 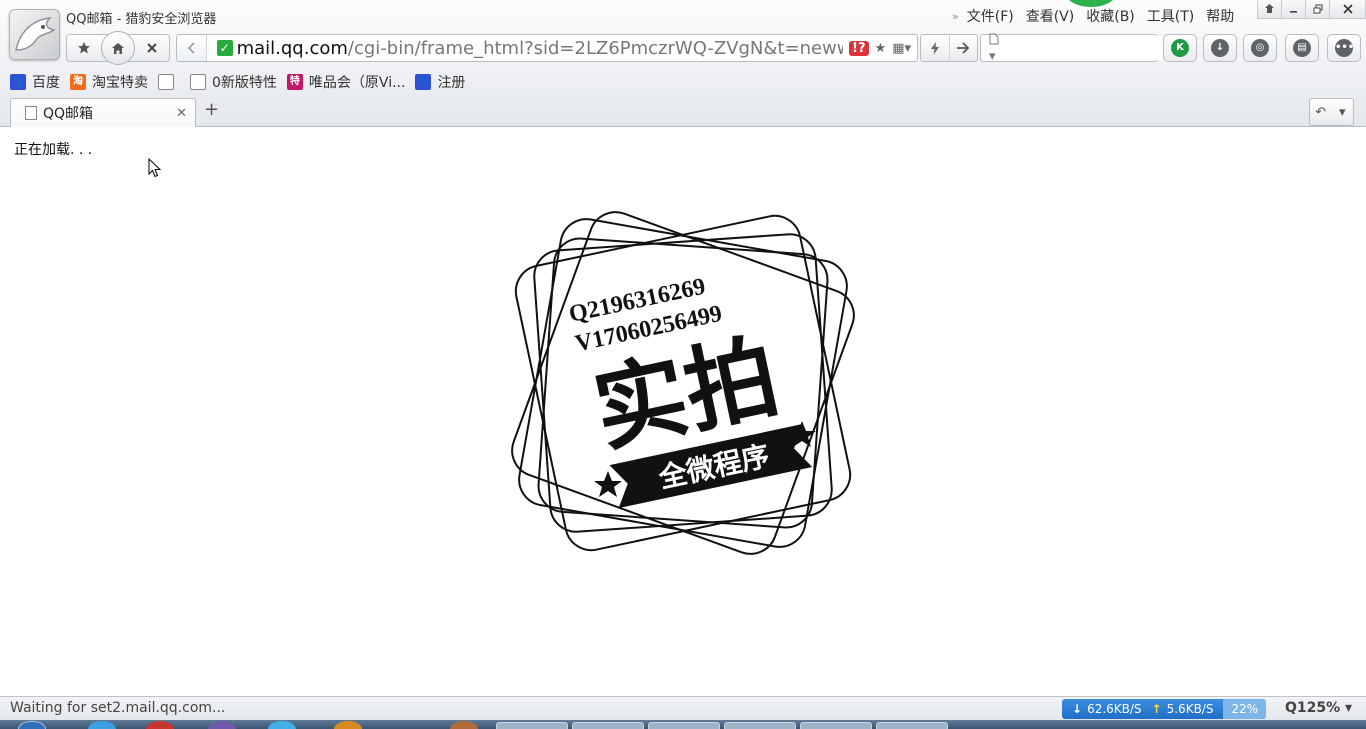 I want to click on home-icon, so click(x=118, y=48).